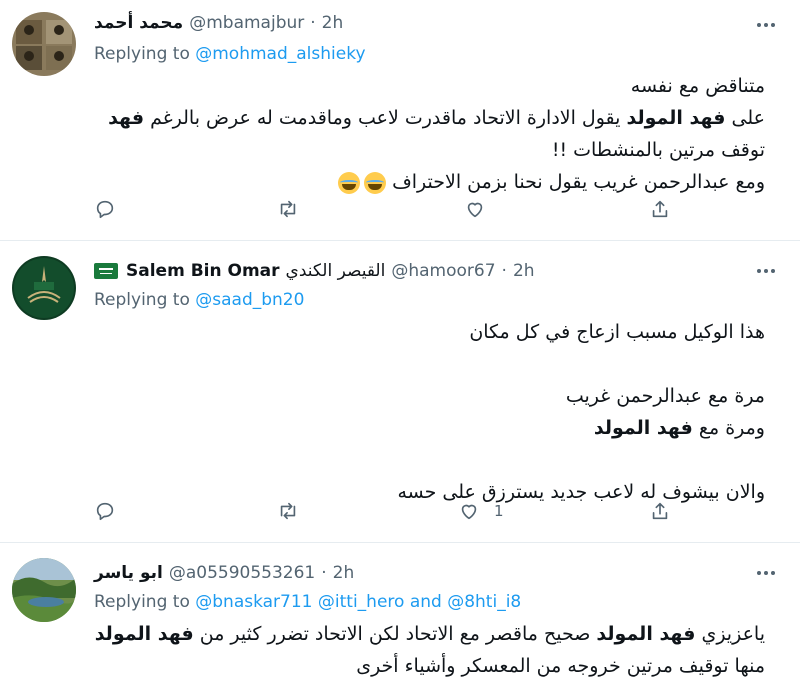 This screenshot has height=685, width=800. I want to click on text-line: متناقض مع نفسه, so click(697, 86).